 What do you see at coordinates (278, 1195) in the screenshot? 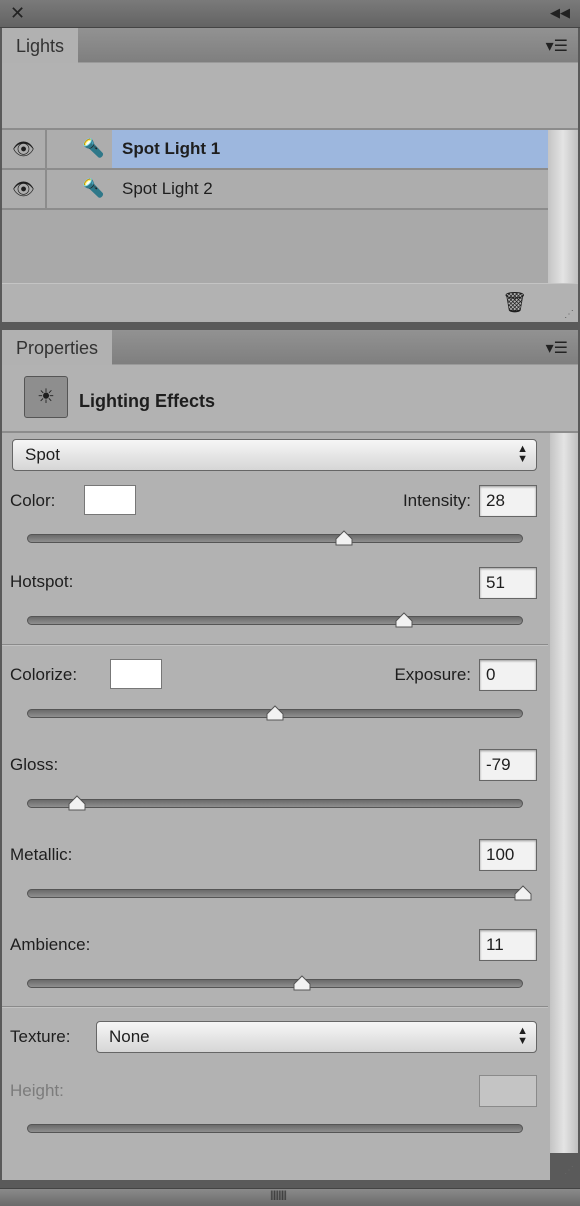
I see `drag-handle-icon: ||||||||||` at bounding box center [278, 1195].